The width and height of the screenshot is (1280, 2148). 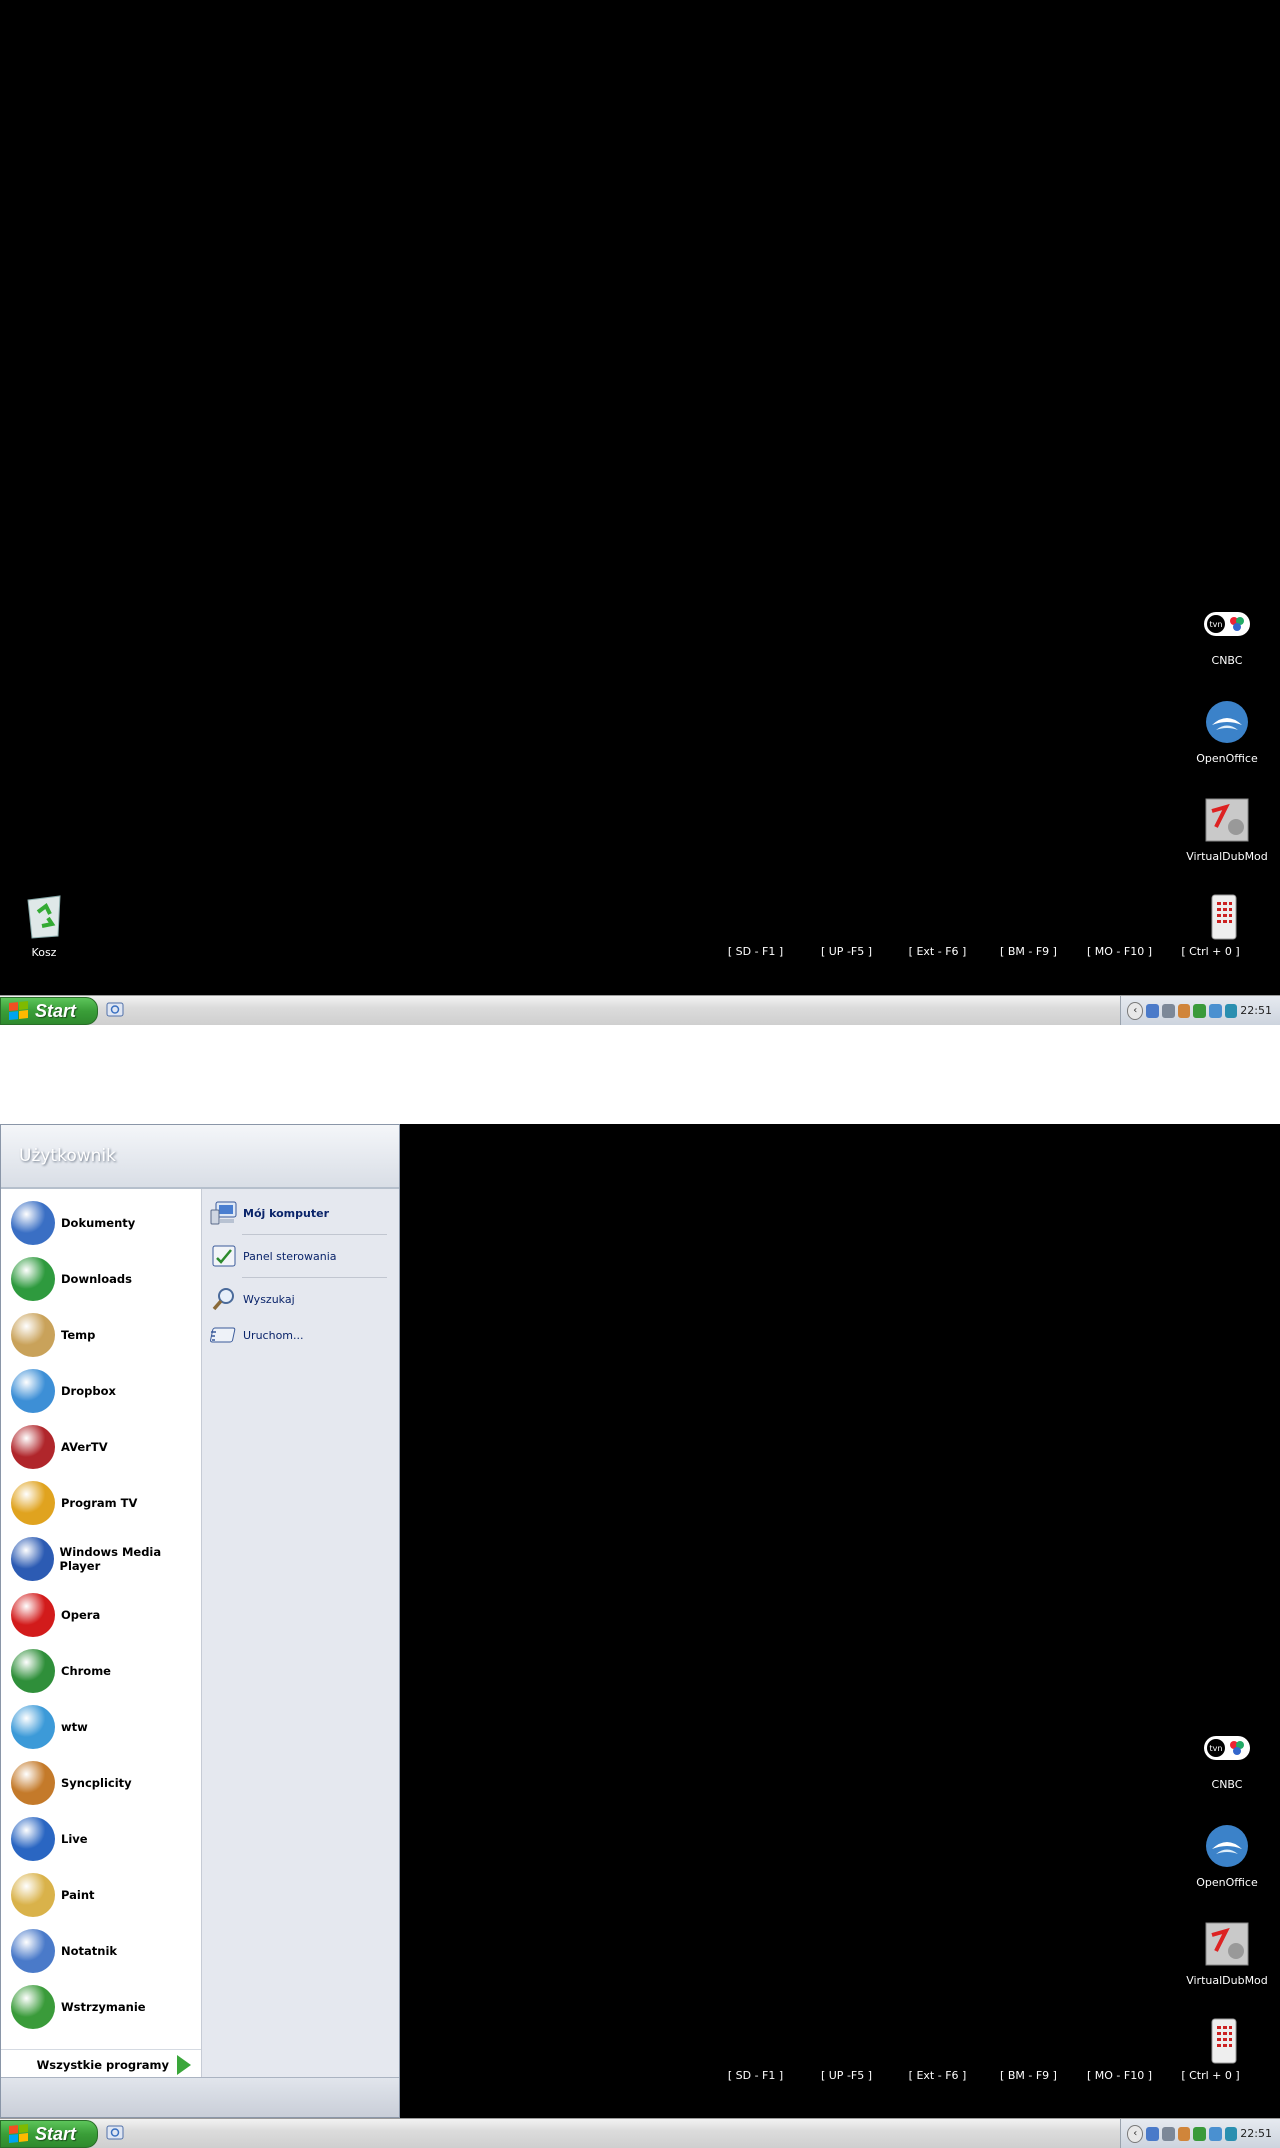 What do you see at coordinates (44, 925) in the screenshot?
I see `desktop-icon-recycle-bin: Kosz` at bounding box center [44, 925].